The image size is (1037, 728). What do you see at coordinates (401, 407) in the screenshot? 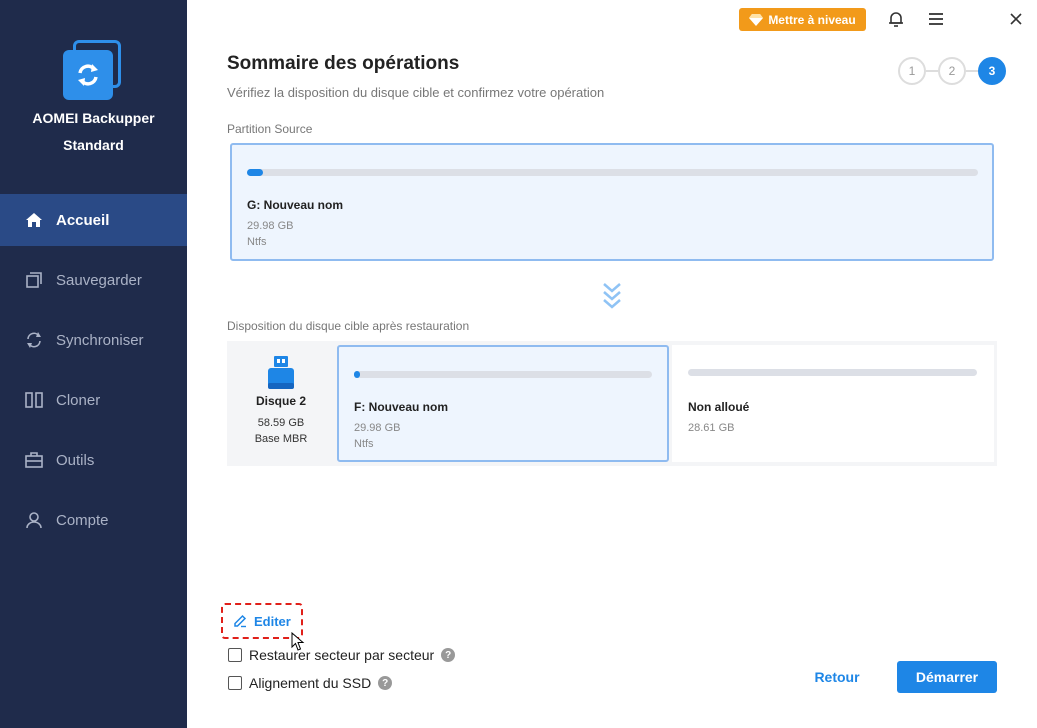
I see `target-partition-name: F: Nouveau nom` at bounding box center [401, 407].